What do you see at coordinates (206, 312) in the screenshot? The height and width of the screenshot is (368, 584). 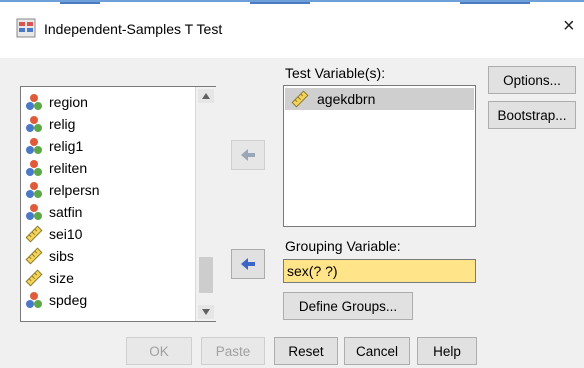 I see `scroll-down-icon` at bounding box center [206, 312].